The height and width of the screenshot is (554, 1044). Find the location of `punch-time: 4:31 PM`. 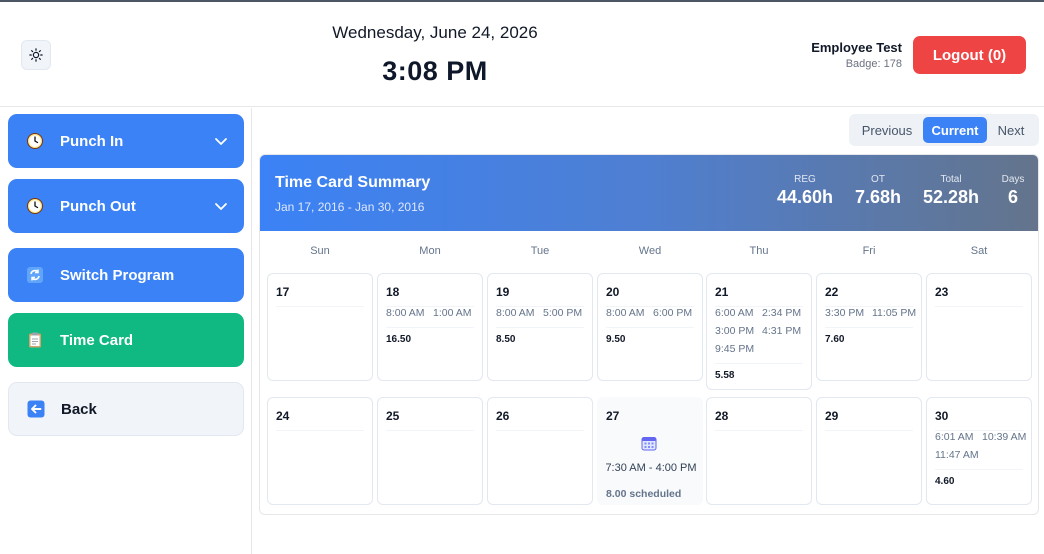

punch-time: 4:31 PM is located at coordinates (782, 331).